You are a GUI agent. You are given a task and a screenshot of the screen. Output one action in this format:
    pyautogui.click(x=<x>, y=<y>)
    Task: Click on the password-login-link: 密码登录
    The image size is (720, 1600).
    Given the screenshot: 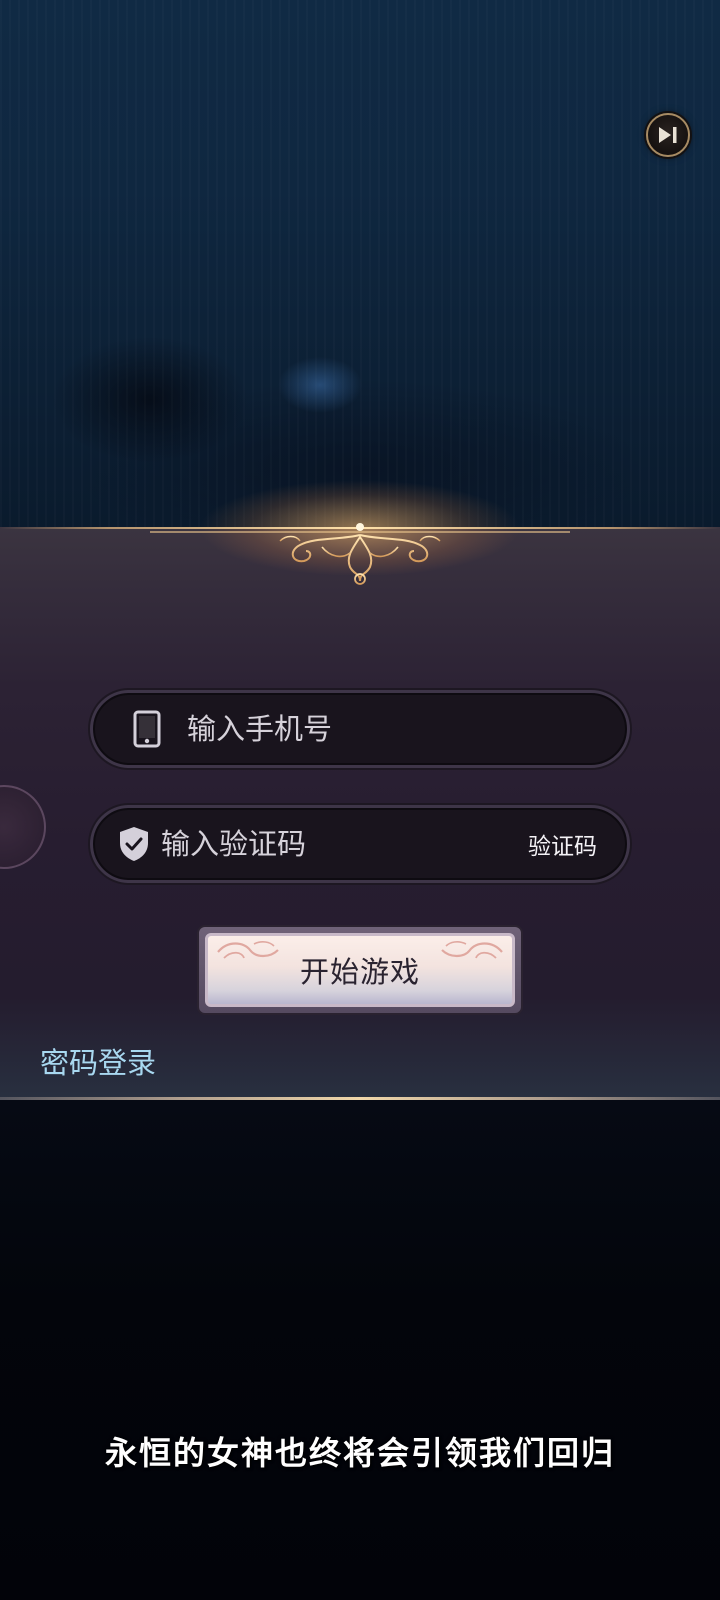 What is the action you would take?
    pyautogui.click(x=98, y=1061)
    